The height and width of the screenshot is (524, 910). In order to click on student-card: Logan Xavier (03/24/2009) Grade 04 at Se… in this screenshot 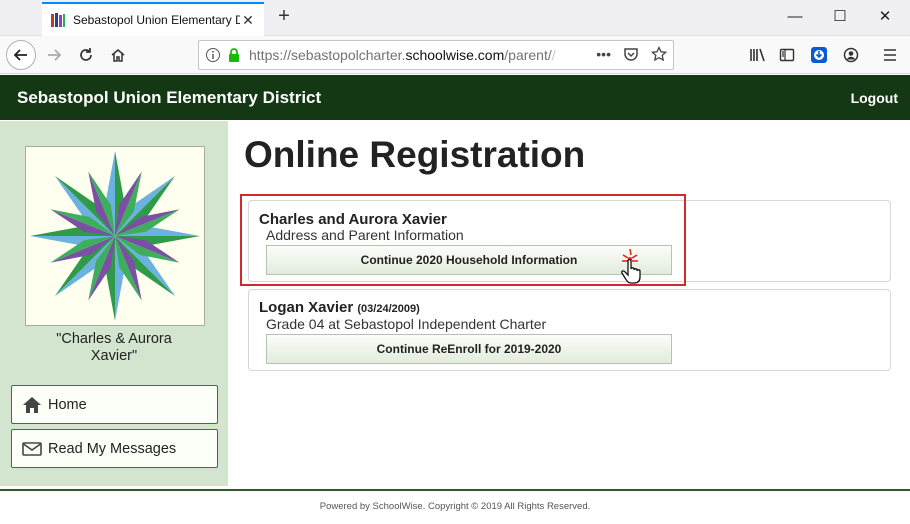, I will do `click(569, 330)`.